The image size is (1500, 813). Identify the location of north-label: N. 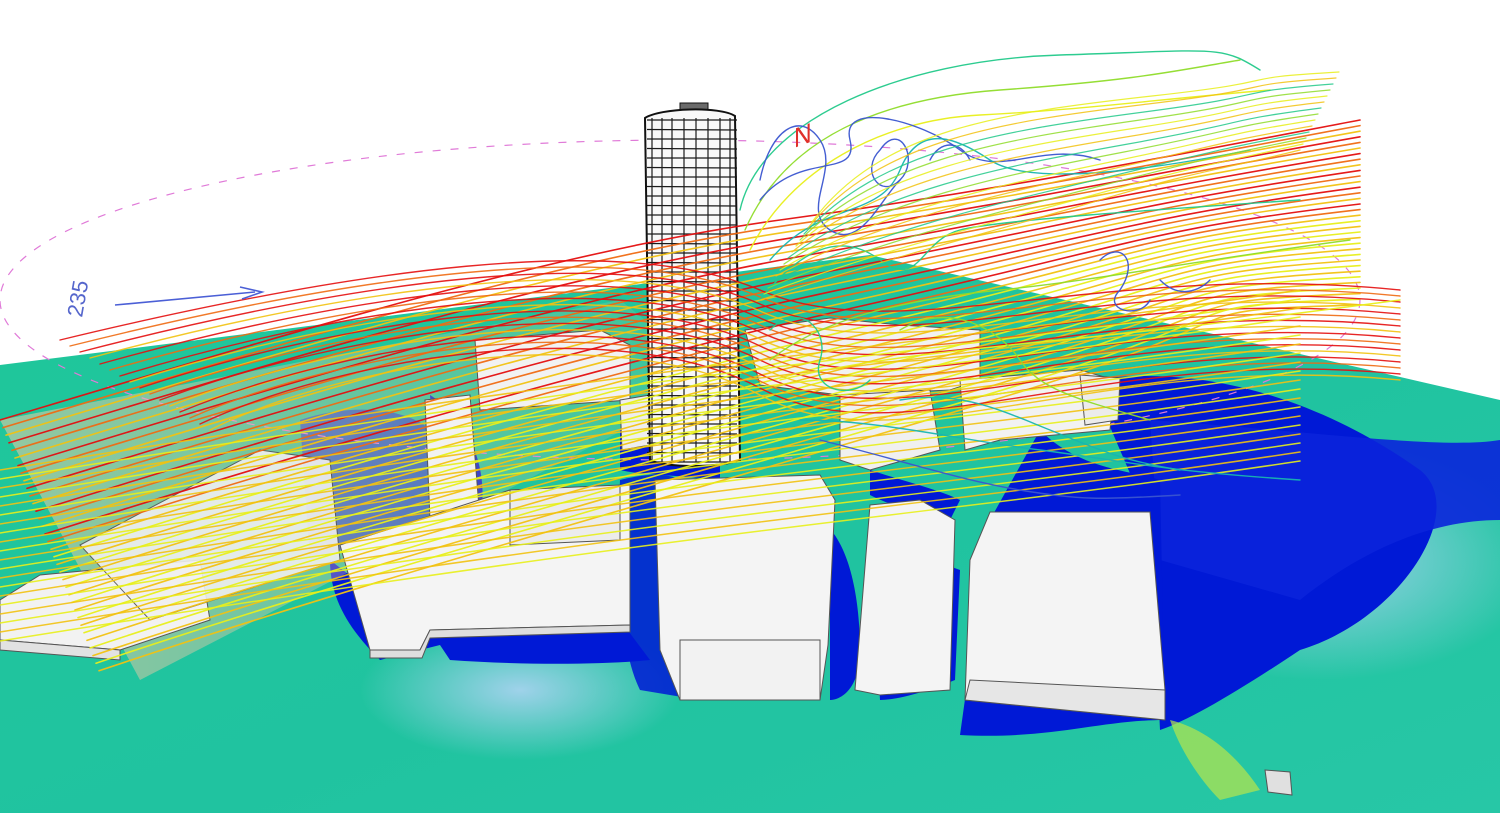
(803, 135).